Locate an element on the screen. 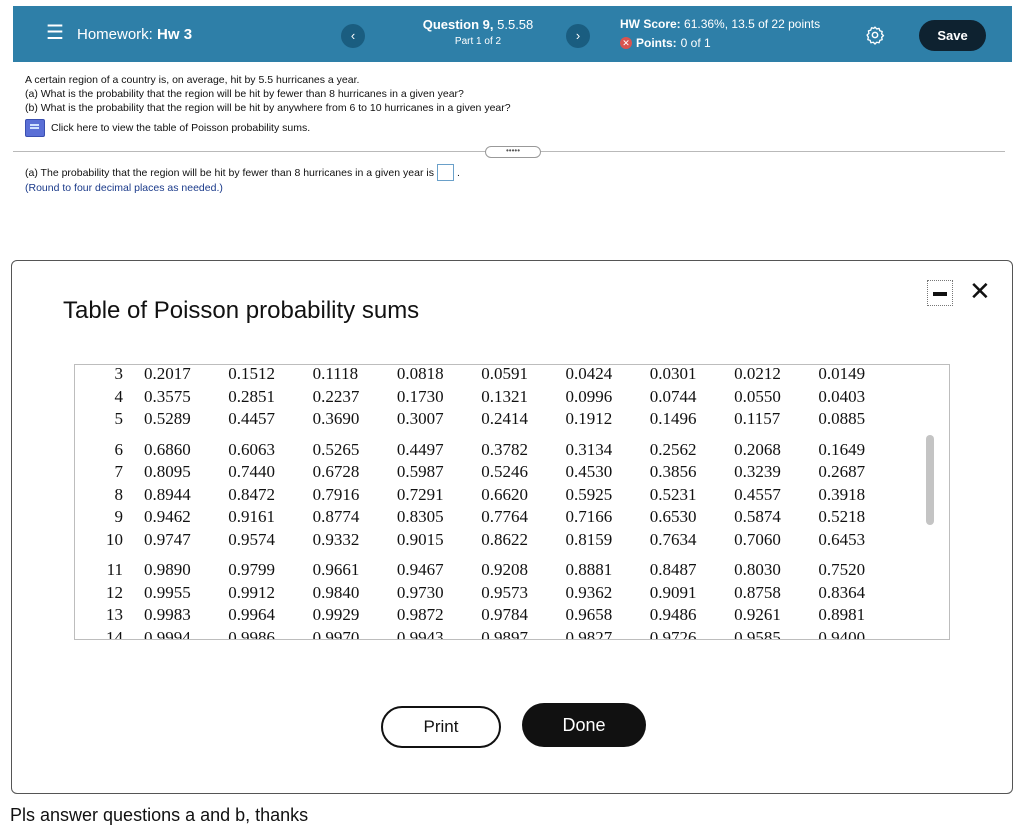 This screenshot has width=1024, height=835. next-question-button: › is located at coordinates (578, 36).